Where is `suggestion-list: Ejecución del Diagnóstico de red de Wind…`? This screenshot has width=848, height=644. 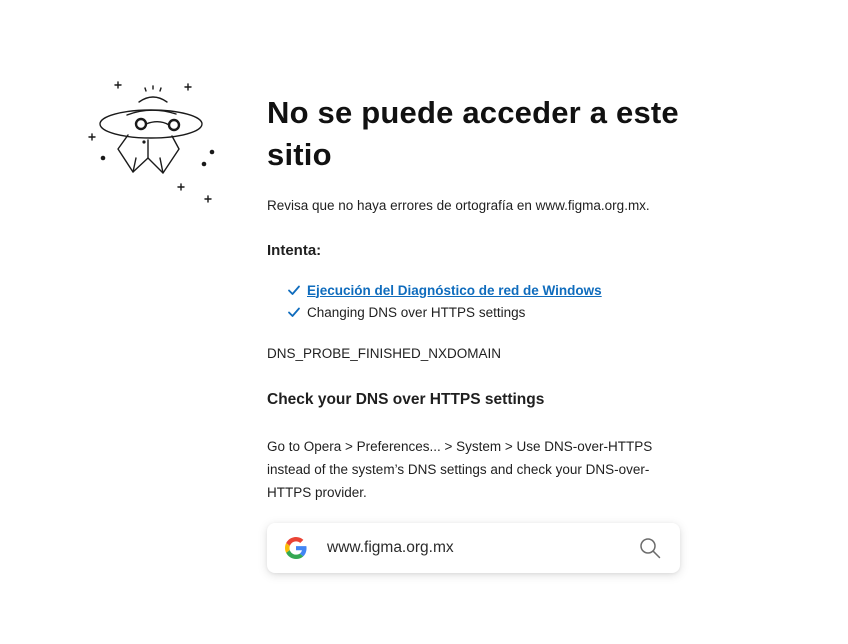
suggestion-list: Ejecución del Diagnóstico de red de Wind… is located at coordinates (487, 301).